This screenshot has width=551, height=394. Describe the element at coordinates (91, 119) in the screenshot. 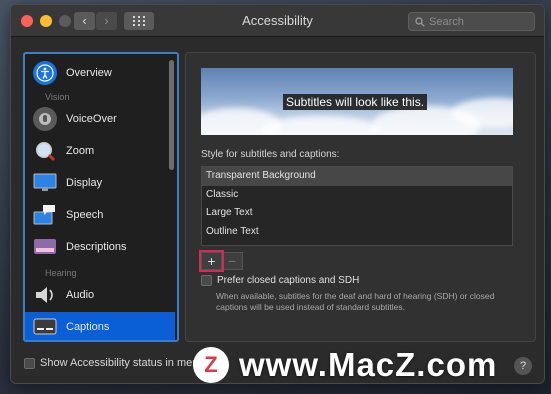

I see `sidebar-item-label: VoiceOver` at that location.